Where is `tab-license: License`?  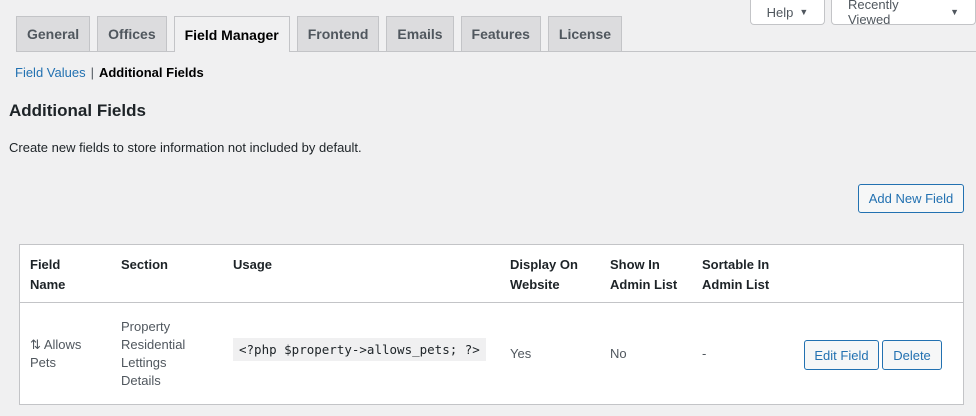 tab-license: License is located at coordinates (585, 33).